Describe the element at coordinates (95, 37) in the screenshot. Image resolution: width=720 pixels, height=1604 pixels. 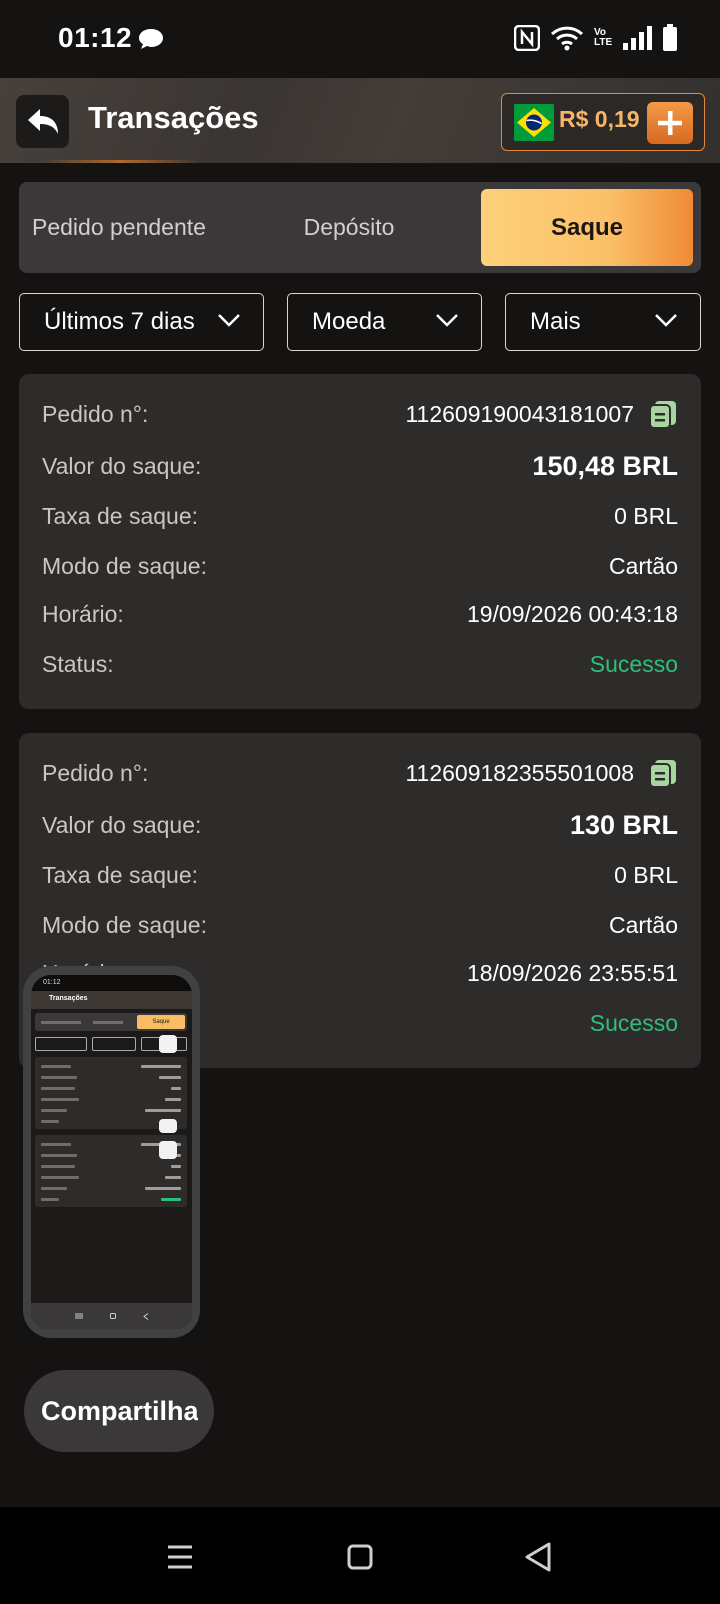
I see `status-time: 01:12` at that location.